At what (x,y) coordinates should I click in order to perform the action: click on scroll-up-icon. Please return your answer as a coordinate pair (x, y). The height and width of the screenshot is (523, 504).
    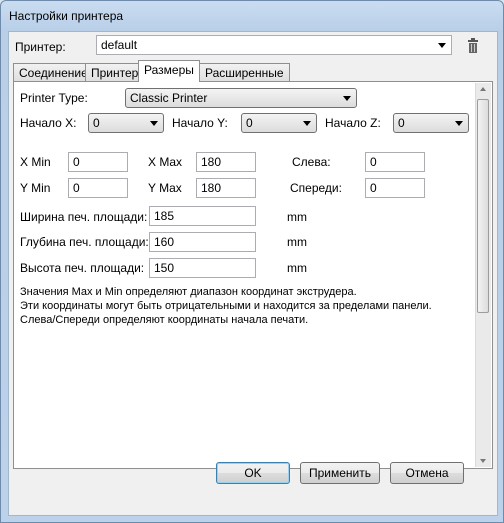
    Looking at the image, I should click on (483, 89).